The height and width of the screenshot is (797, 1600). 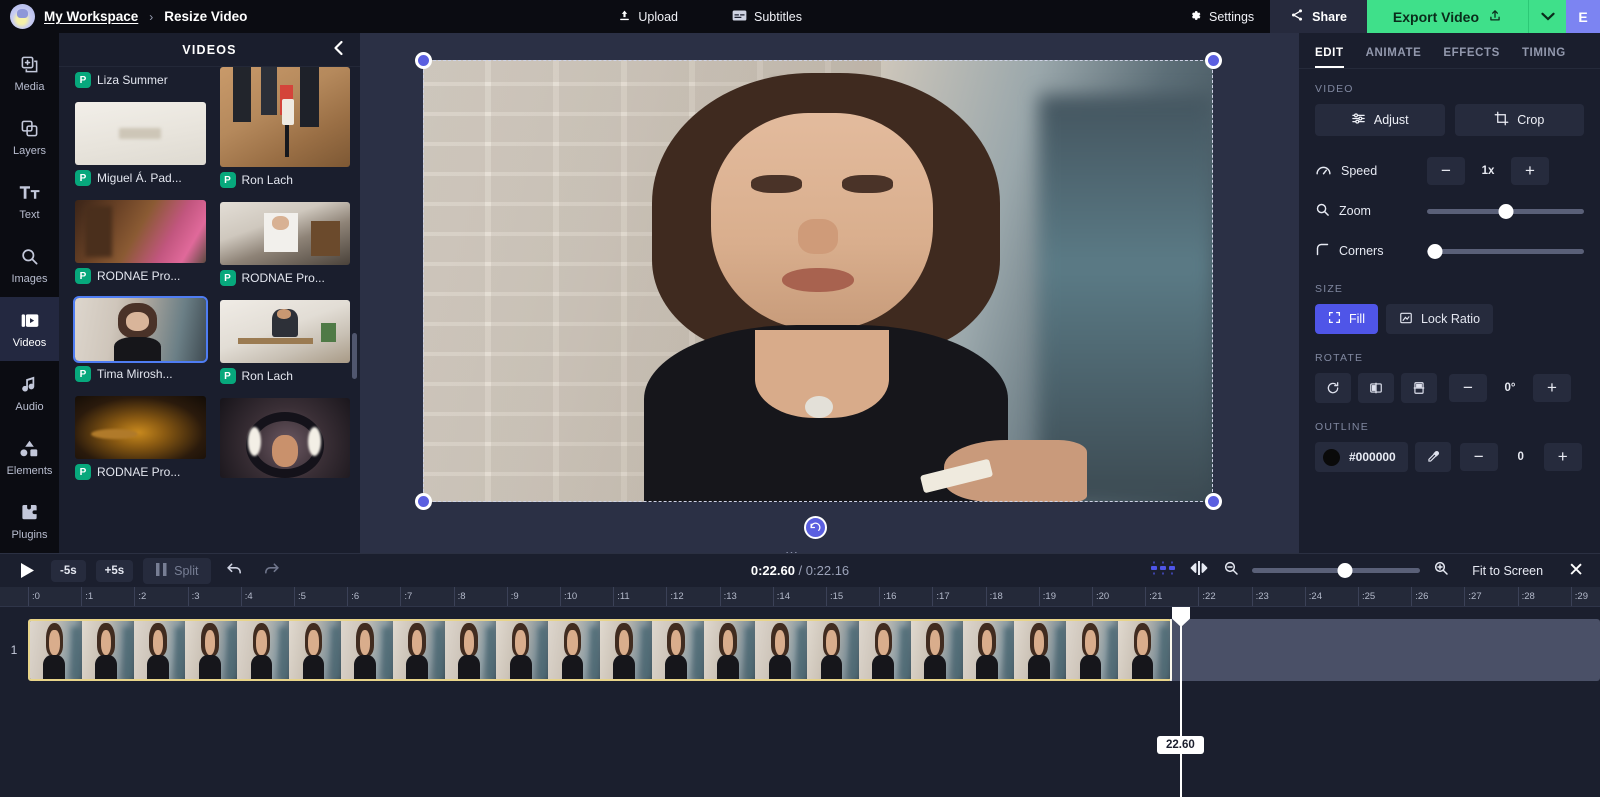 I want to click on resize-handle-bottom-right, so click(x=1213, y=501).